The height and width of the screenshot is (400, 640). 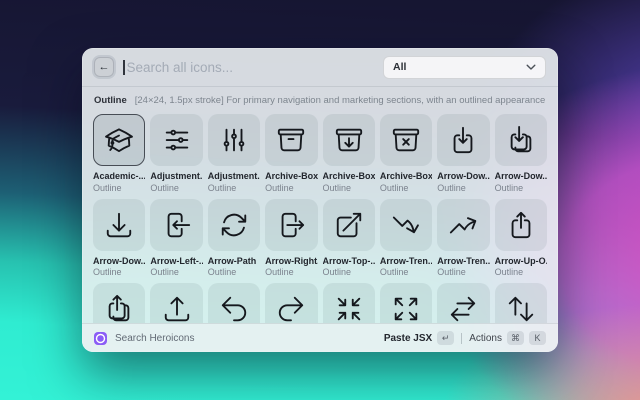 I want to click on arrow-down-on-square-icon, so click(x=463, y=140).